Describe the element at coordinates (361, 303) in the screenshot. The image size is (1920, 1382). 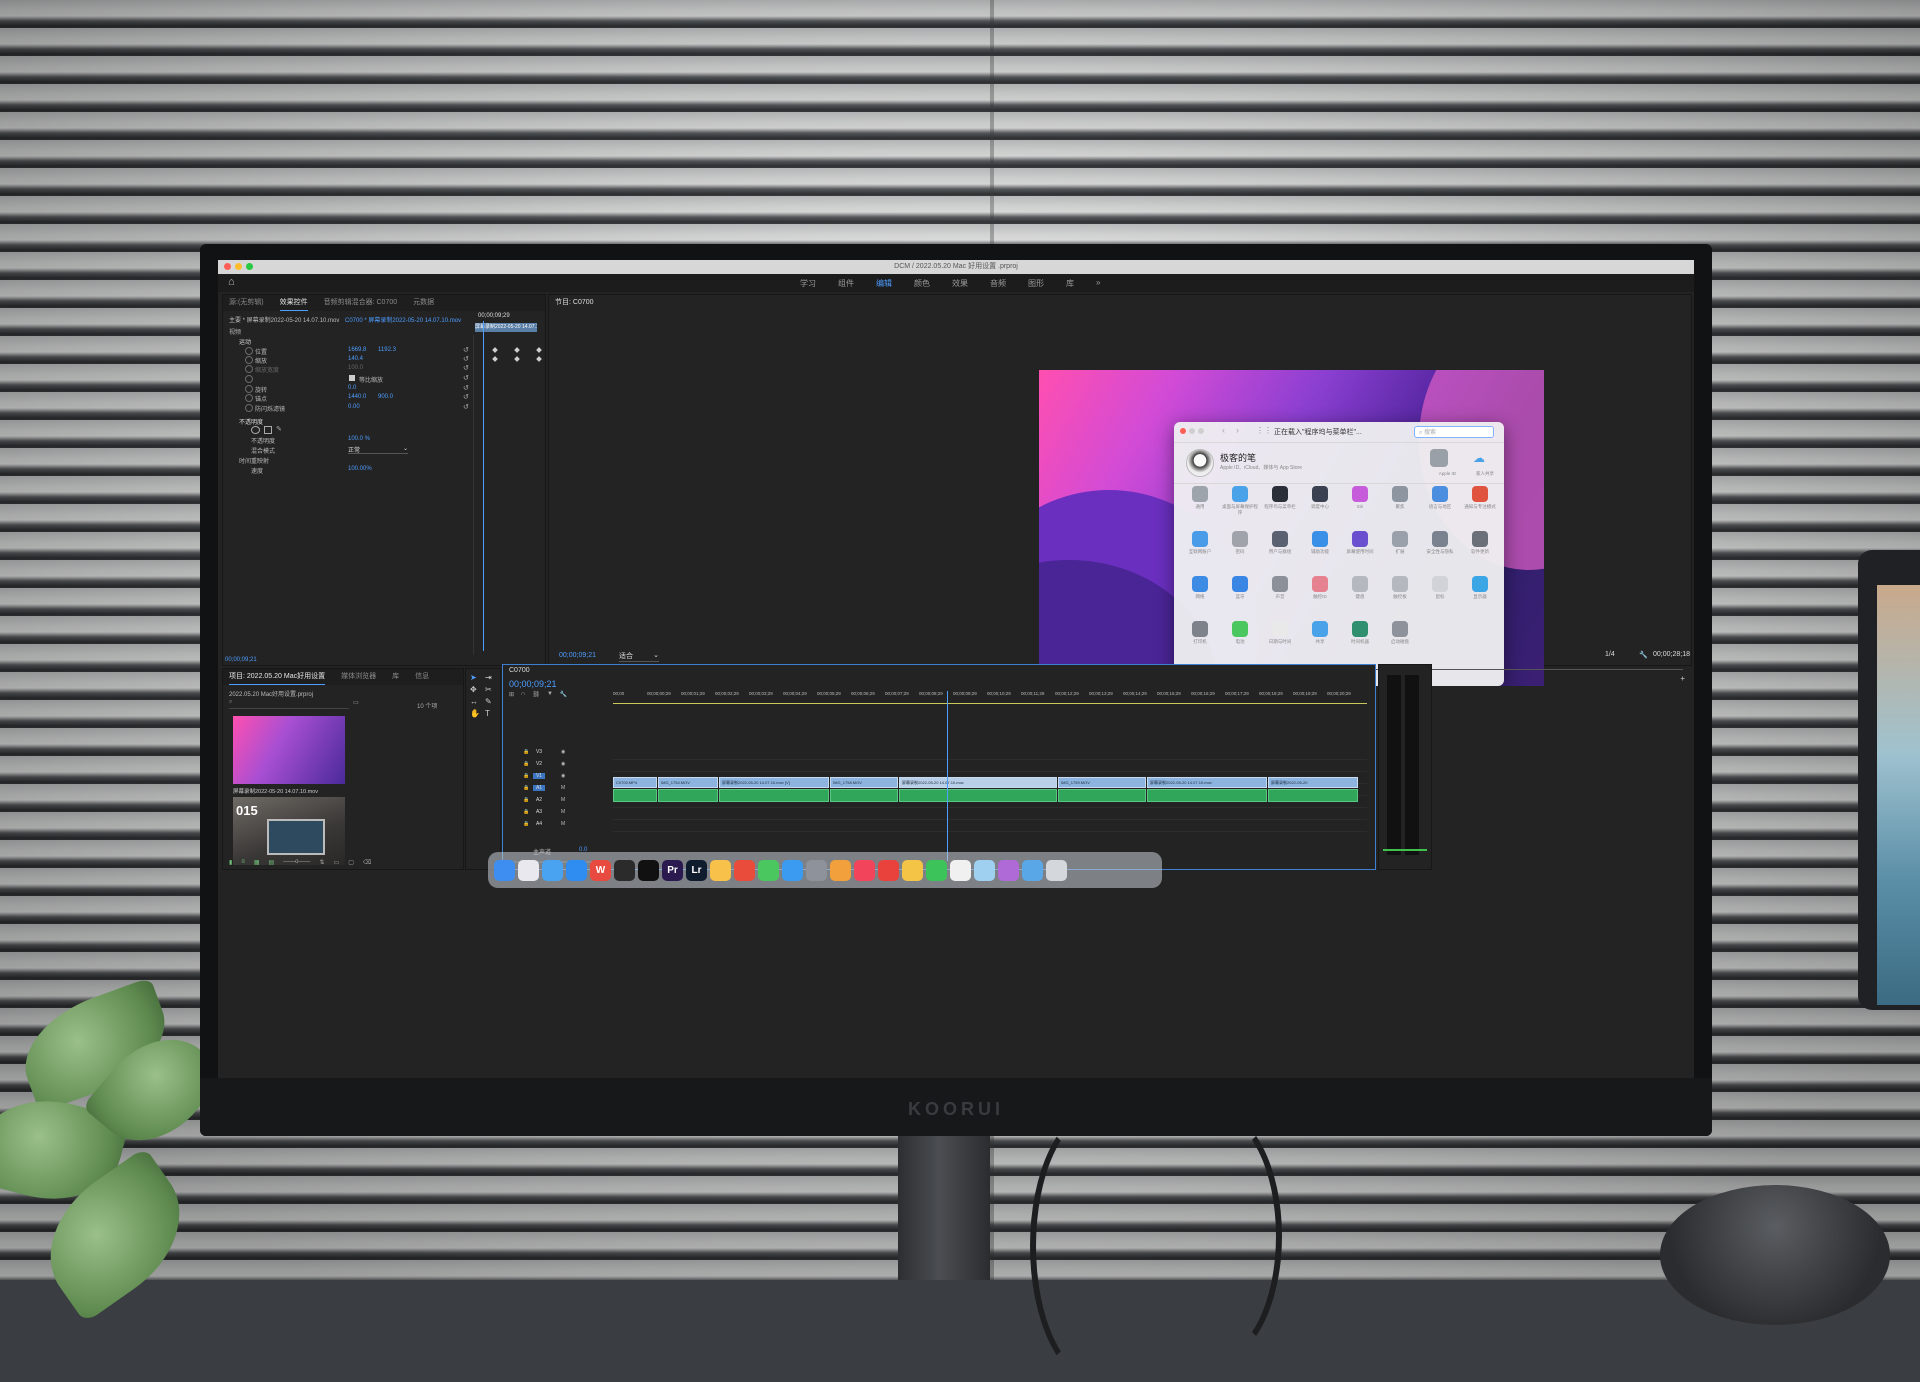
I see `ec-tab: 音频剪辑混合器: C0700` at that location.